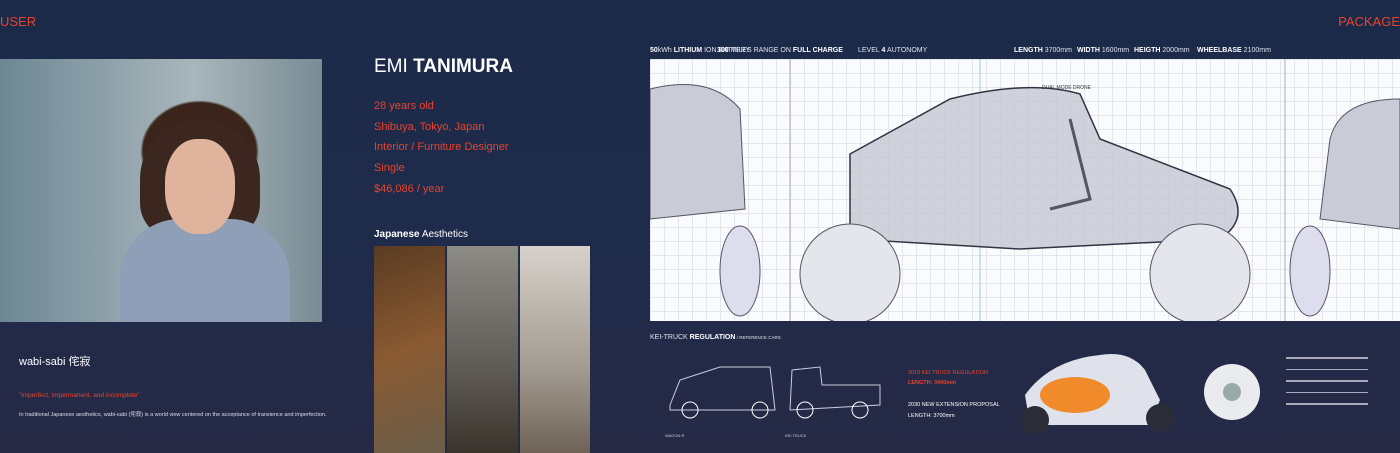 The height and width of the screenshot is (453, 1400). What do you see at coordinates (55, 362) in the screenshot?
I see `wabi-sabi-title: wabi-sabi 侘寂` at bounding box center [55, 362].